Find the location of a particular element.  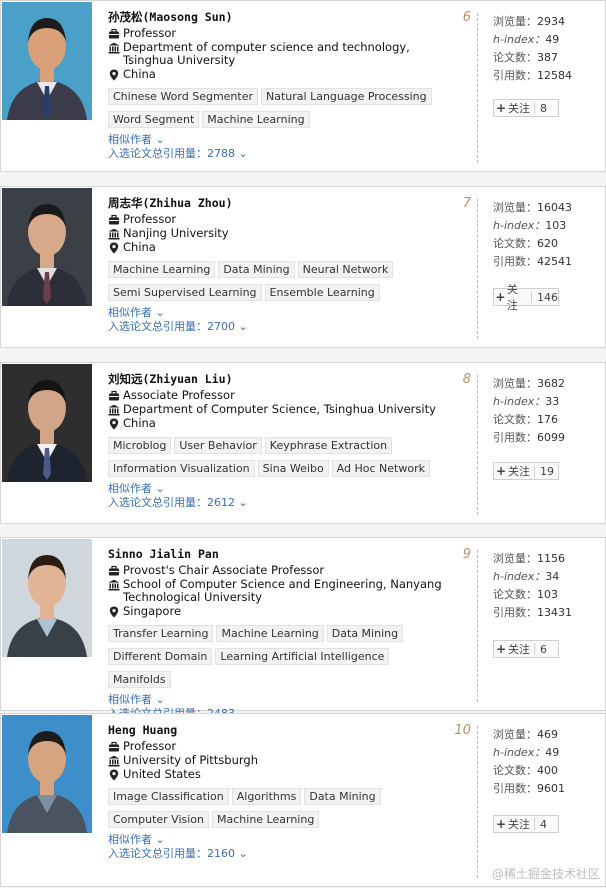

scholar-title: Provost's Chair Associate Professor is located at coordinates (224, 570).